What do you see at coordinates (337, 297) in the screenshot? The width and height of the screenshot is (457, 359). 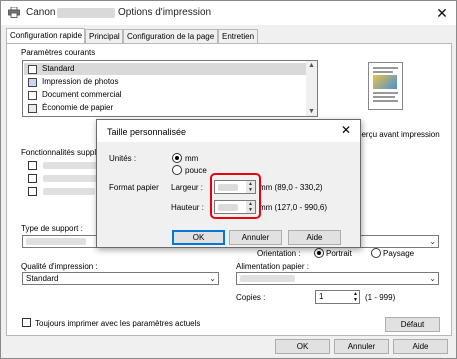 I see `copies-stepper: 1 ▲ ▼` at bounding box center [337, 297].